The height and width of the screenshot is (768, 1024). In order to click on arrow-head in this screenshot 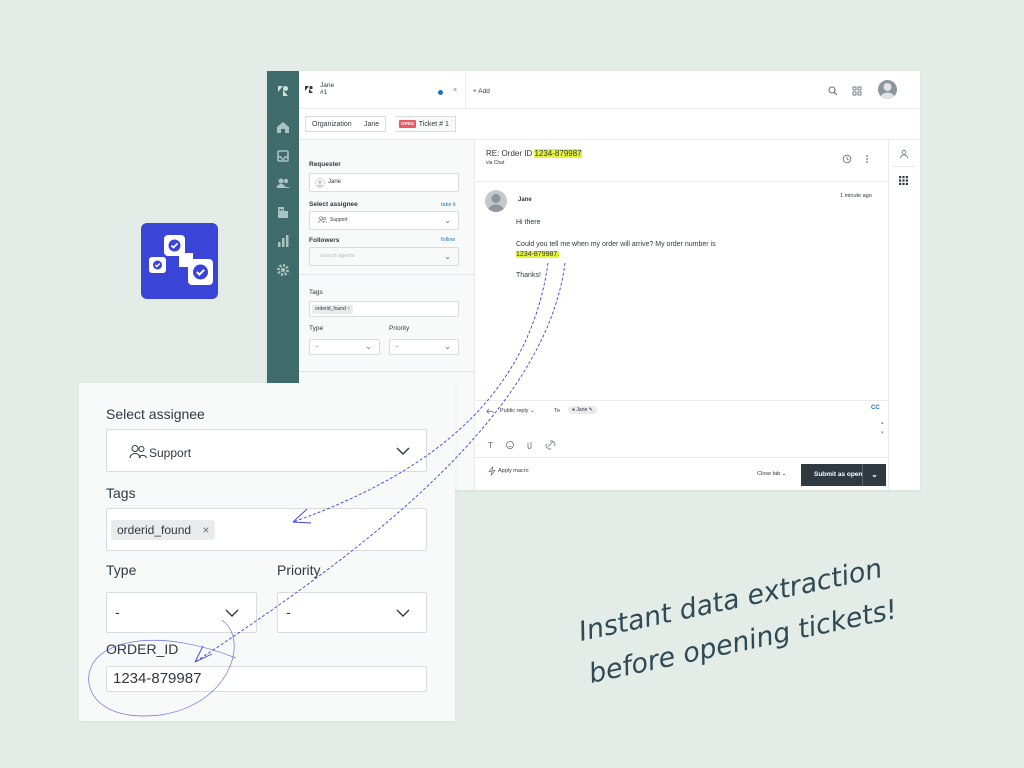, I will do `click(203, 654)`.